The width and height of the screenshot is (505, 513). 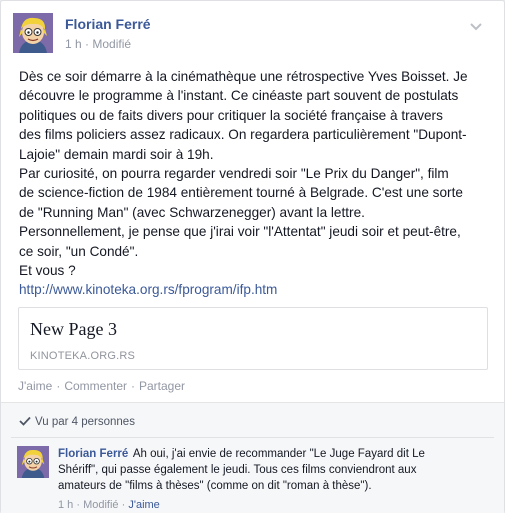 I want to click on post-author-name: Florian Ferré, so click(x=108, y=24).